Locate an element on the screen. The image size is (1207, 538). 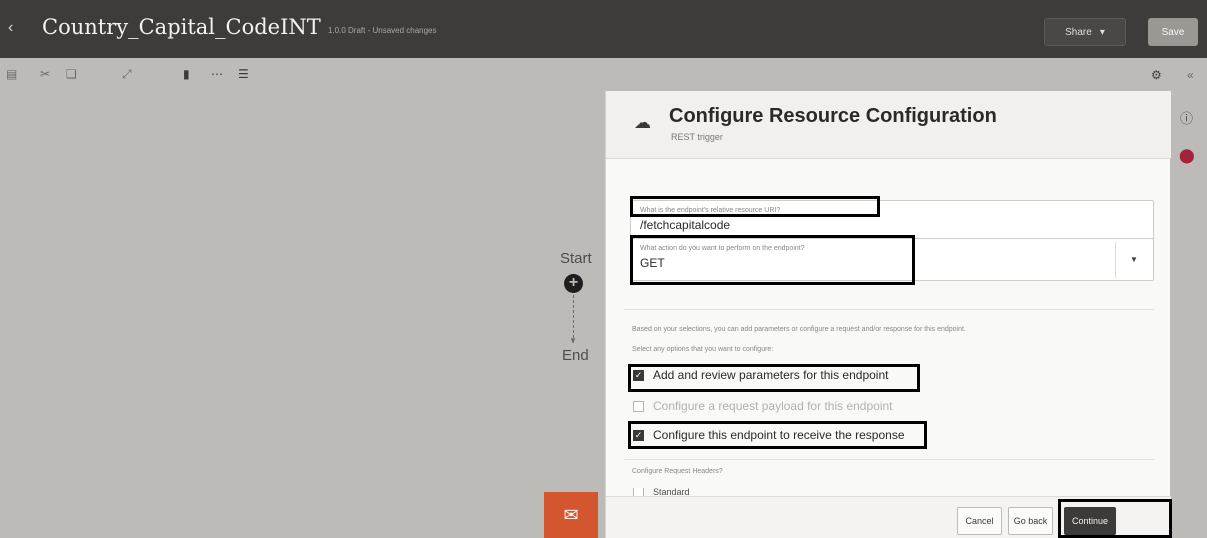
expand-icon: ⤢ is located at coordinates (127, 74).